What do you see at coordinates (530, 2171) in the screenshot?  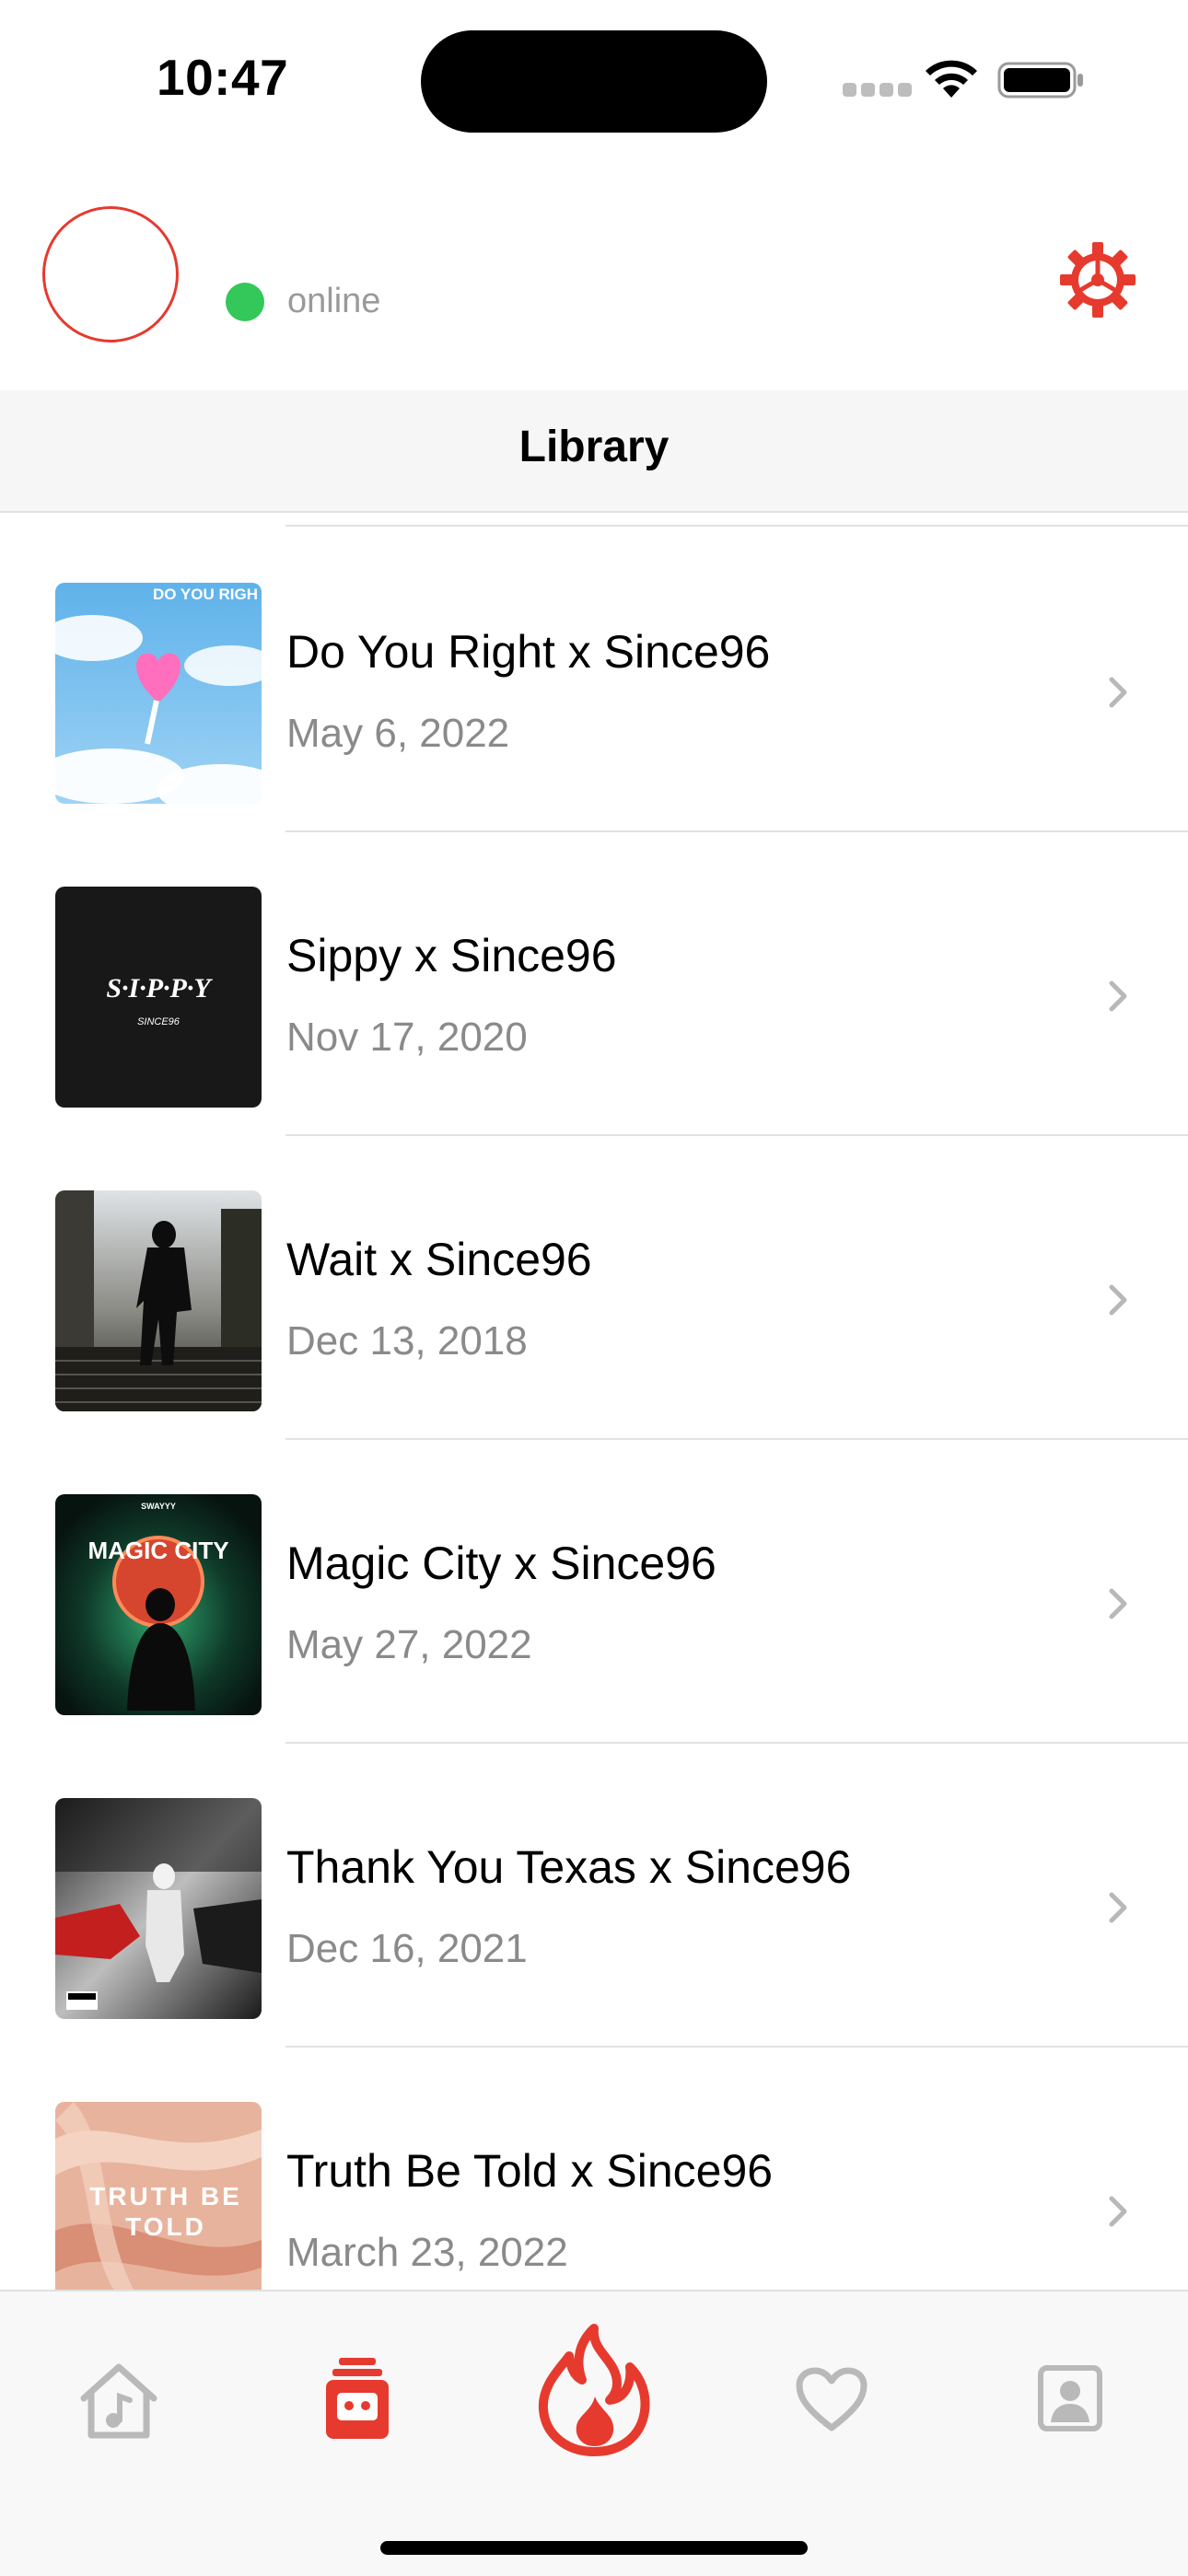 I see `song-title: Truth Be Told x Since96` at bounding box center [530, 2171].